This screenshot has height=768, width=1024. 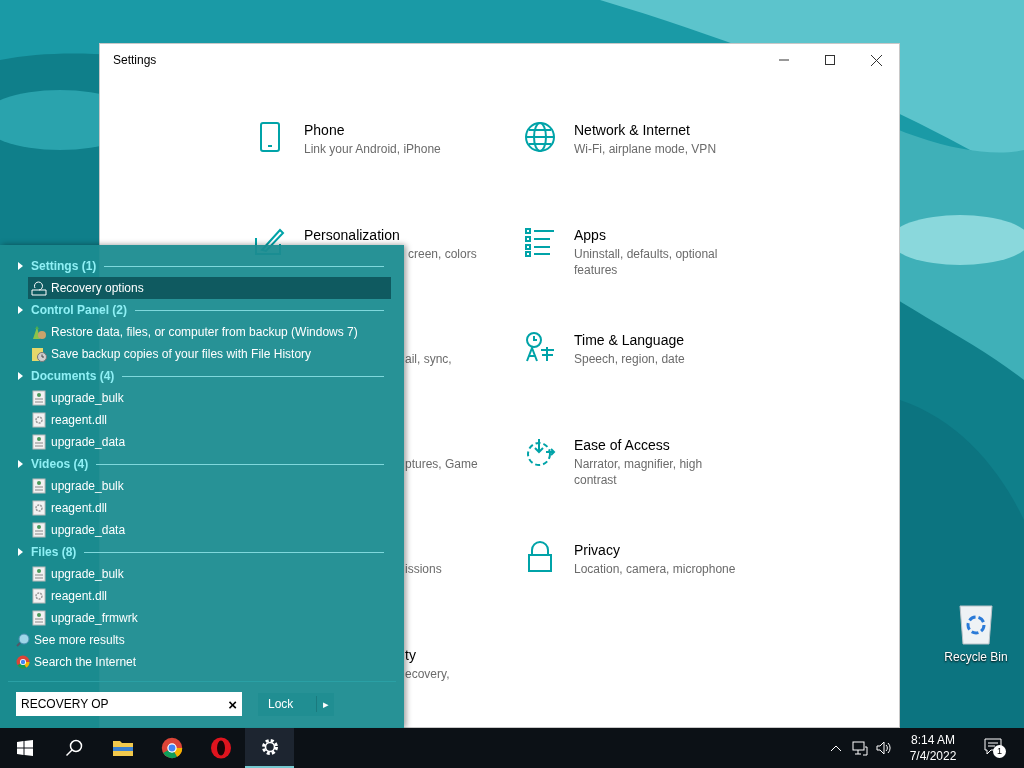 I want to click on lock-icon, so click(x=540, y=557).